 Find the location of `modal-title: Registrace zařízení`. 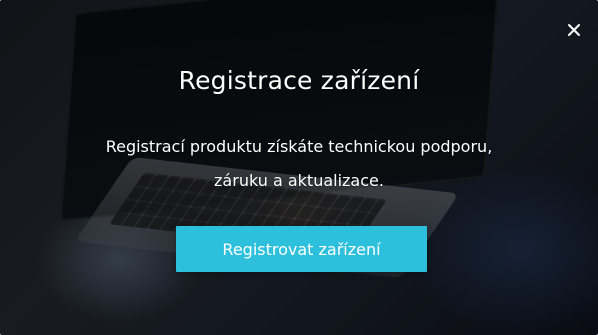

modal-title: Registrace zařízení is located at coordinates (299, 80).